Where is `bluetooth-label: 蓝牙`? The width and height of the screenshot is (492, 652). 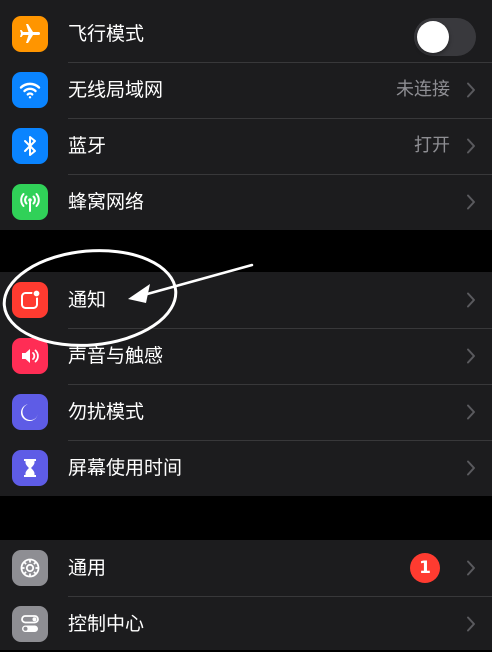 bluetooth-label: 蓝牙 is located at coordinates (87, 146).